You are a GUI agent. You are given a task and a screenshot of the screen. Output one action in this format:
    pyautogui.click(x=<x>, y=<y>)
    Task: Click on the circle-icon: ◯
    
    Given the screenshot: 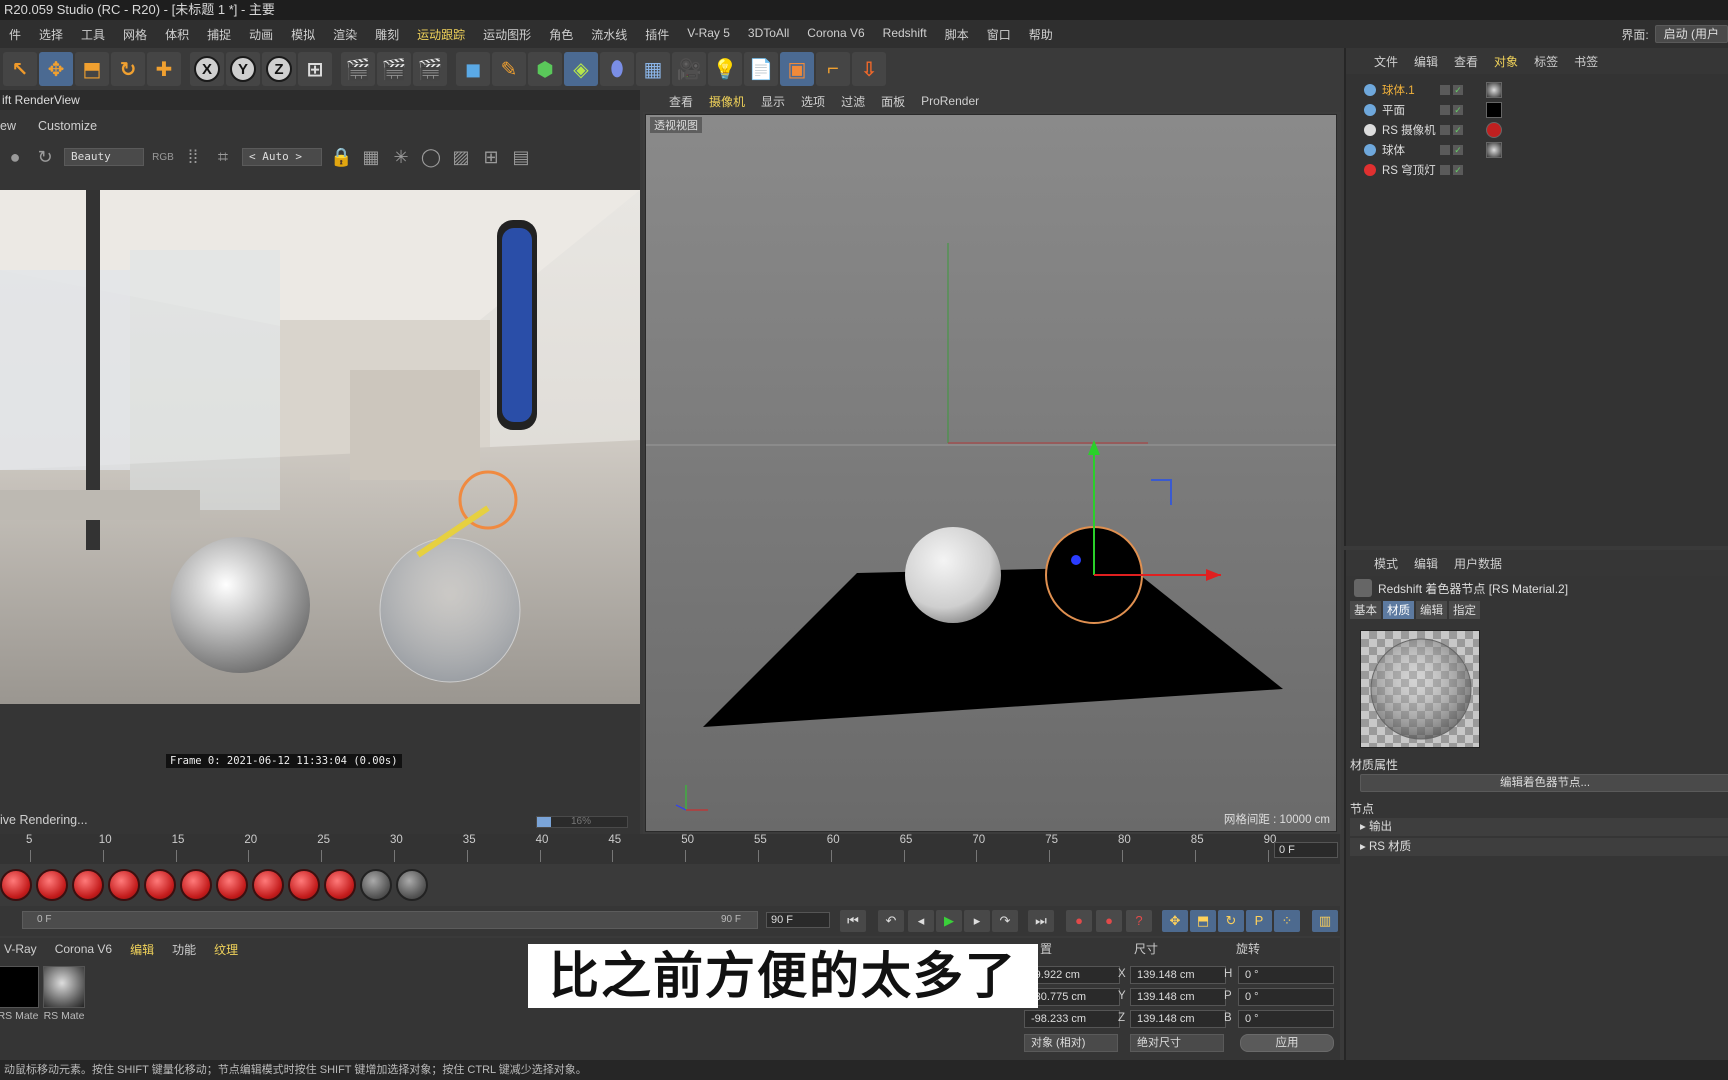 What is the action you would take?
    pyautogui.click(x=431, y=157)
    